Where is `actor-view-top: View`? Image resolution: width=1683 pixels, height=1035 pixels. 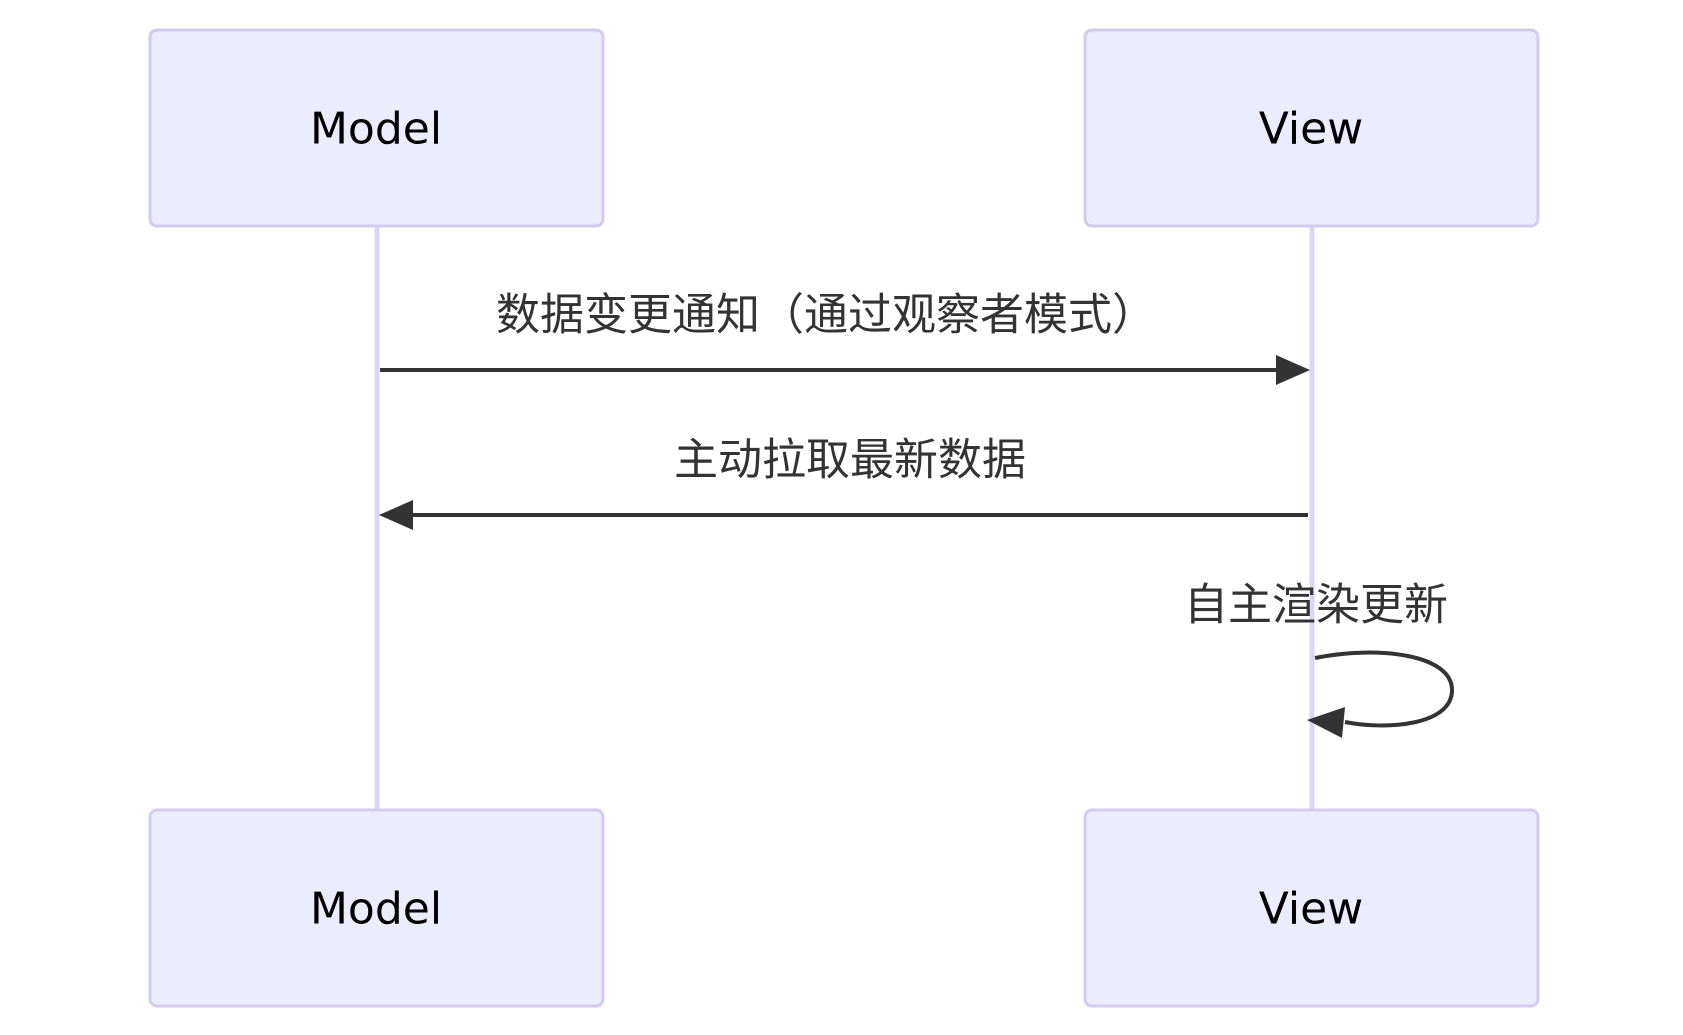 actor-view-top: View is located at coordinates (1311, 128).